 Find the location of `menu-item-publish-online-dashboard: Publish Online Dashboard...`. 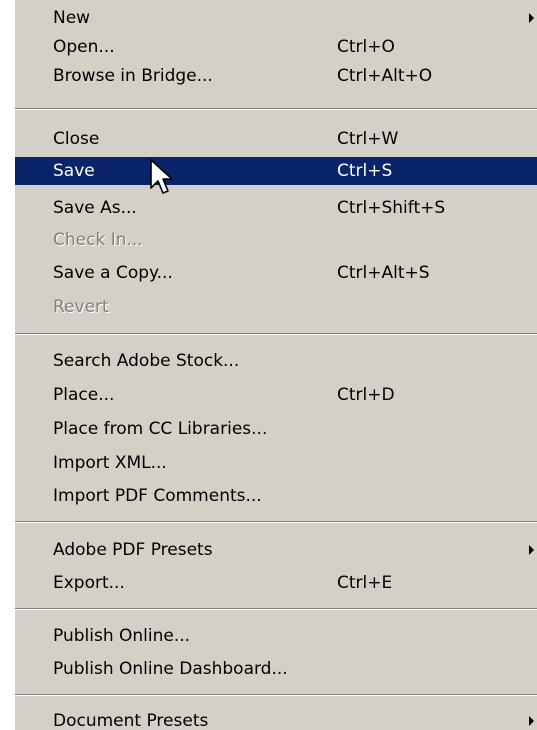

menu-item-publish-online-dashboard: Publish Online Dashboard... is located at coordinates (276, 669).